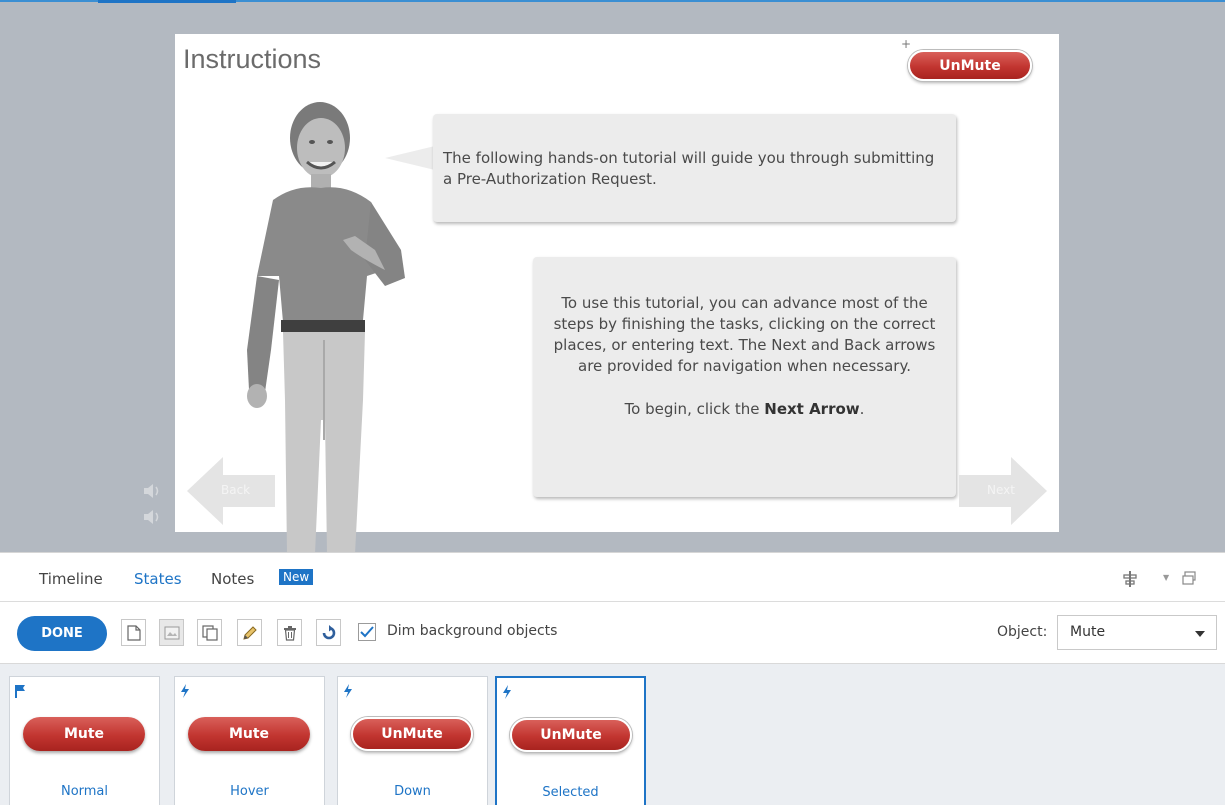 The image size is (1225, 805). Describe the element at coordinates (412, 791) in the screenshot. I see `state-name: Down` at that location.